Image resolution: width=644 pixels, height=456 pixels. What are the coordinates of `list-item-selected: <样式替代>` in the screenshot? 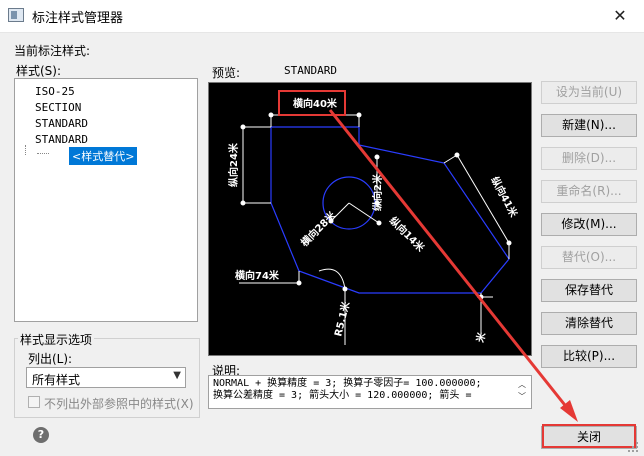 It's located at (103, 156).